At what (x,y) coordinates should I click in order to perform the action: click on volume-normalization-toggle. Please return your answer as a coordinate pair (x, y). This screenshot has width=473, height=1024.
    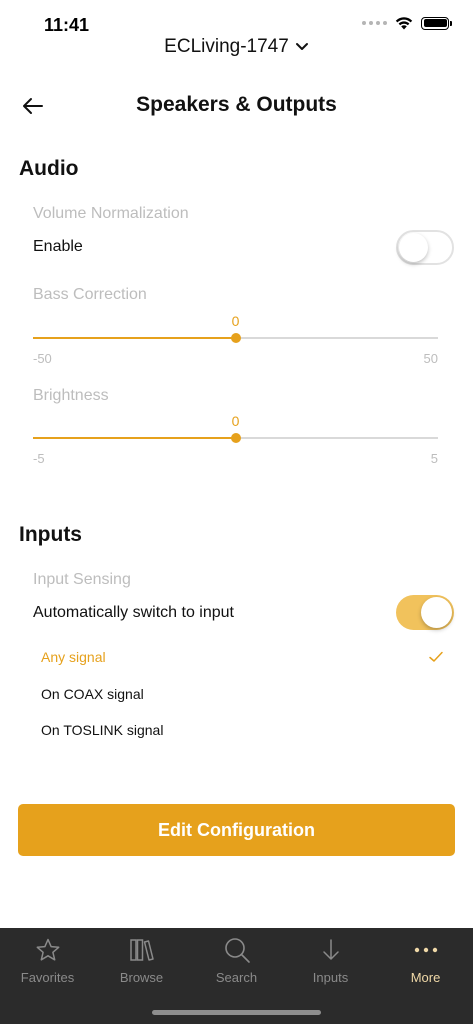
    Looking at the image, I should click on (425, 247).